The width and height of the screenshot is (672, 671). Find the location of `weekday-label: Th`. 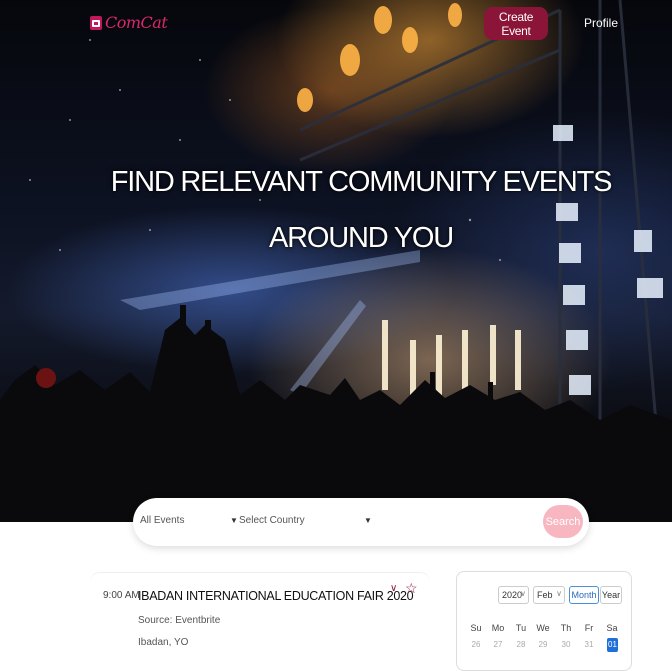

weekday-label: Th is located at coordinates (566, 628).